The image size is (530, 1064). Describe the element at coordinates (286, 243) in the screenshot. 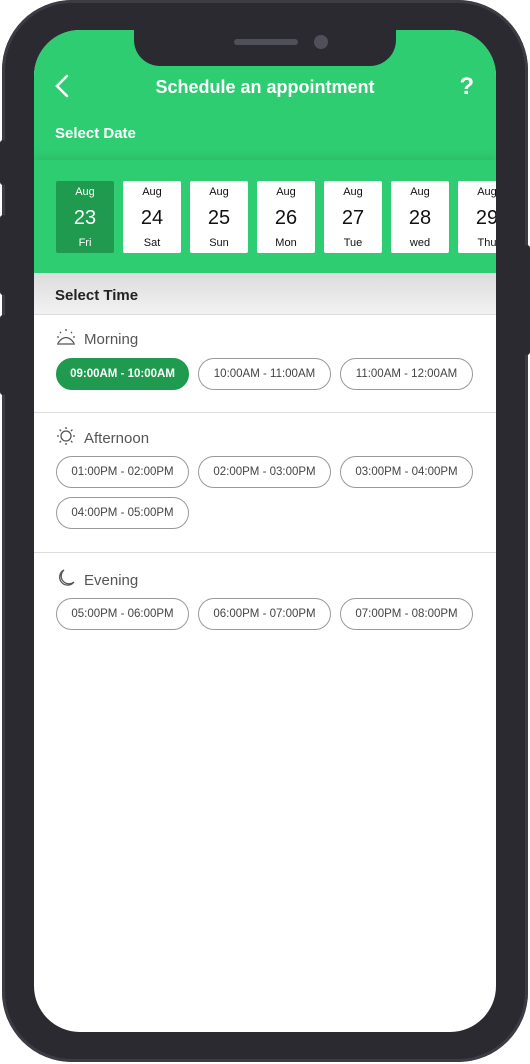

I see `date-weekday: Mon` at that location.